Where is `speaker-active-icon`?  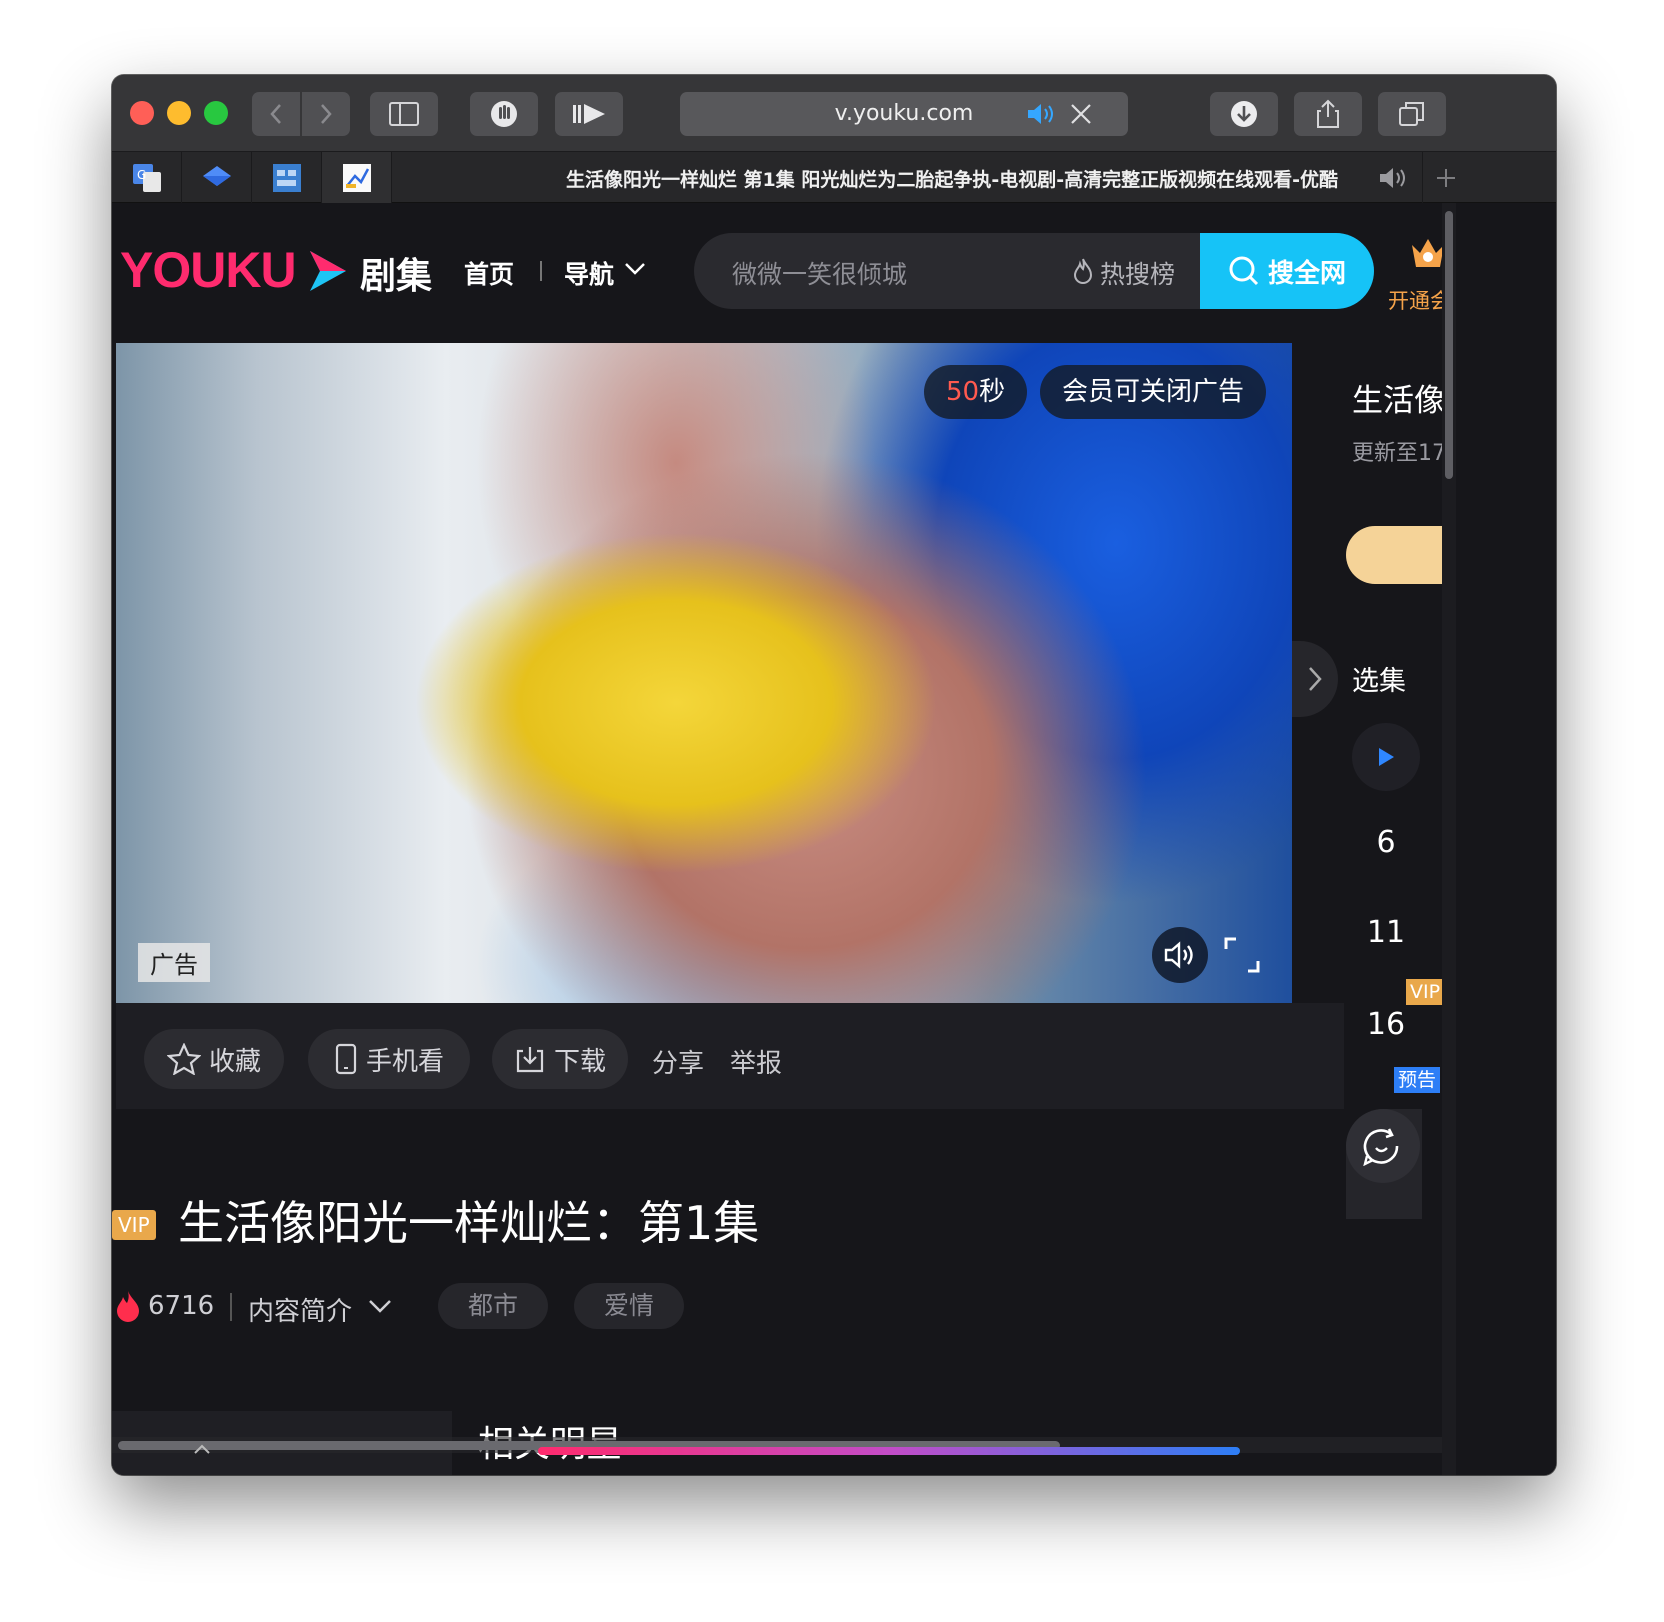
speaker-active-icon is located at coordinates (1042, 114).